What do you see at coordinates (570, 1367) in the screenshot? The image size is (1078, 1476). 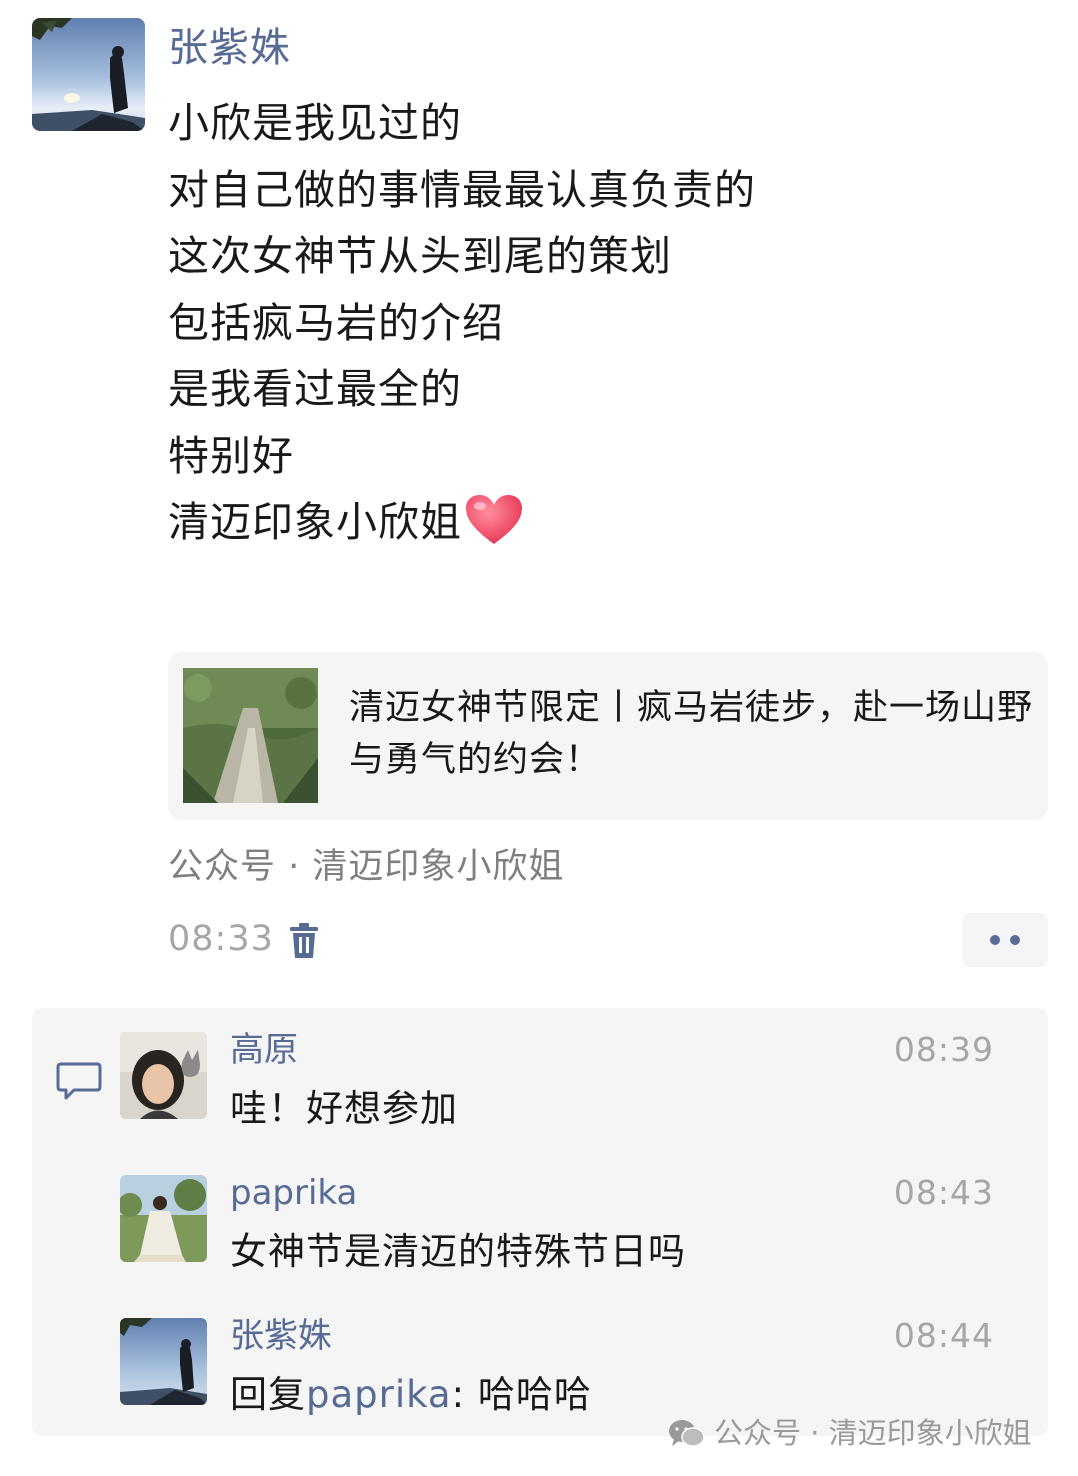 I see `comment-item: 张紫姝 08:44 回复paprika: 哈哈哈` at bounding box center [570, 1367].